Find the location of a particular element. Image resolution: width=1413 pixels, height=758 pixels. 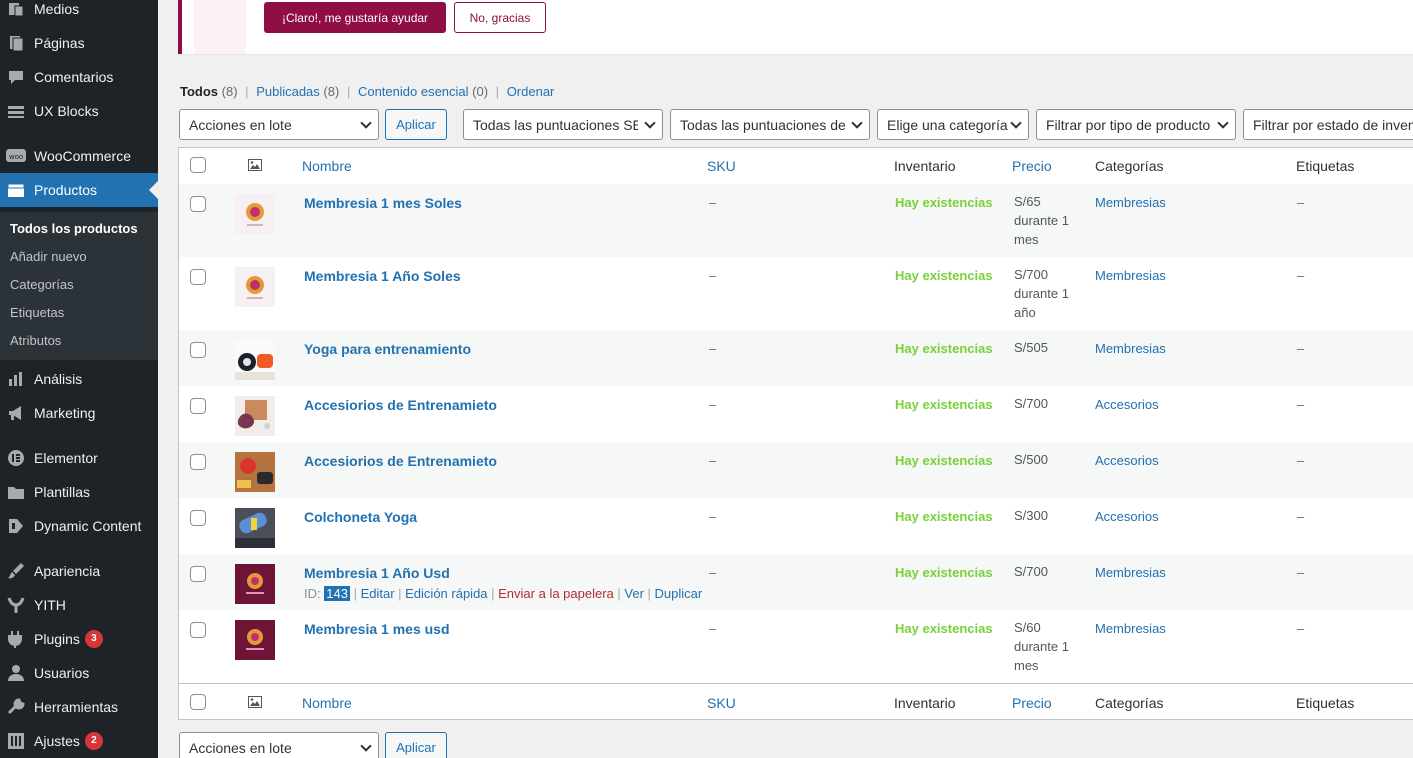

notice-decline-button: No, gracias is located at coordinates (500, 17).